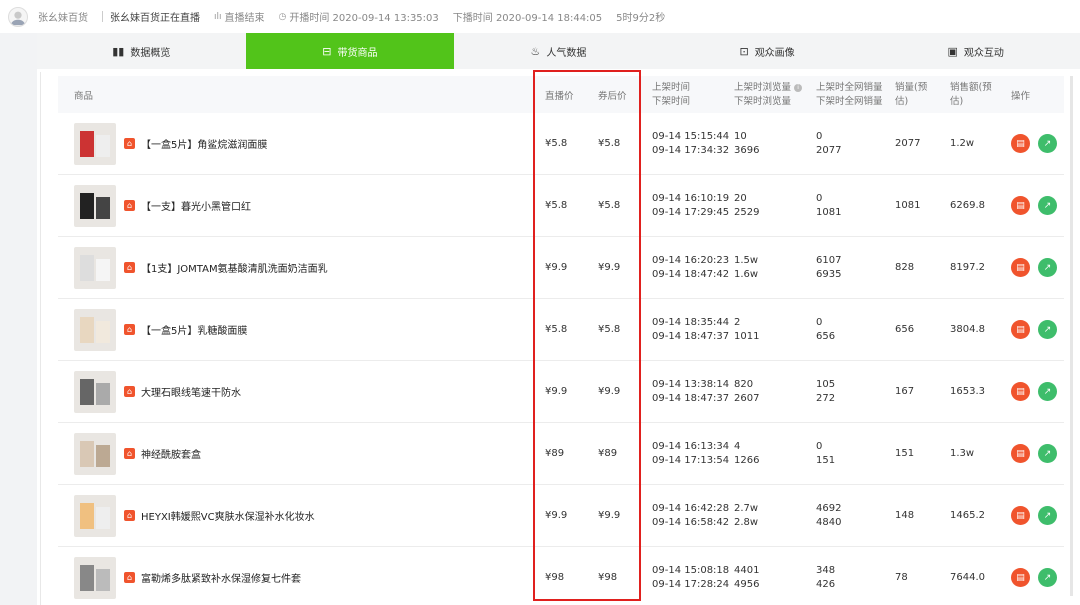 The width and height of the screenshot is (1080, 605). Describe the element at coordinates (691, 329) in the screenshot. I see `time-cell: 09-14 18:35:44 09-14 18:47:37` at that location.